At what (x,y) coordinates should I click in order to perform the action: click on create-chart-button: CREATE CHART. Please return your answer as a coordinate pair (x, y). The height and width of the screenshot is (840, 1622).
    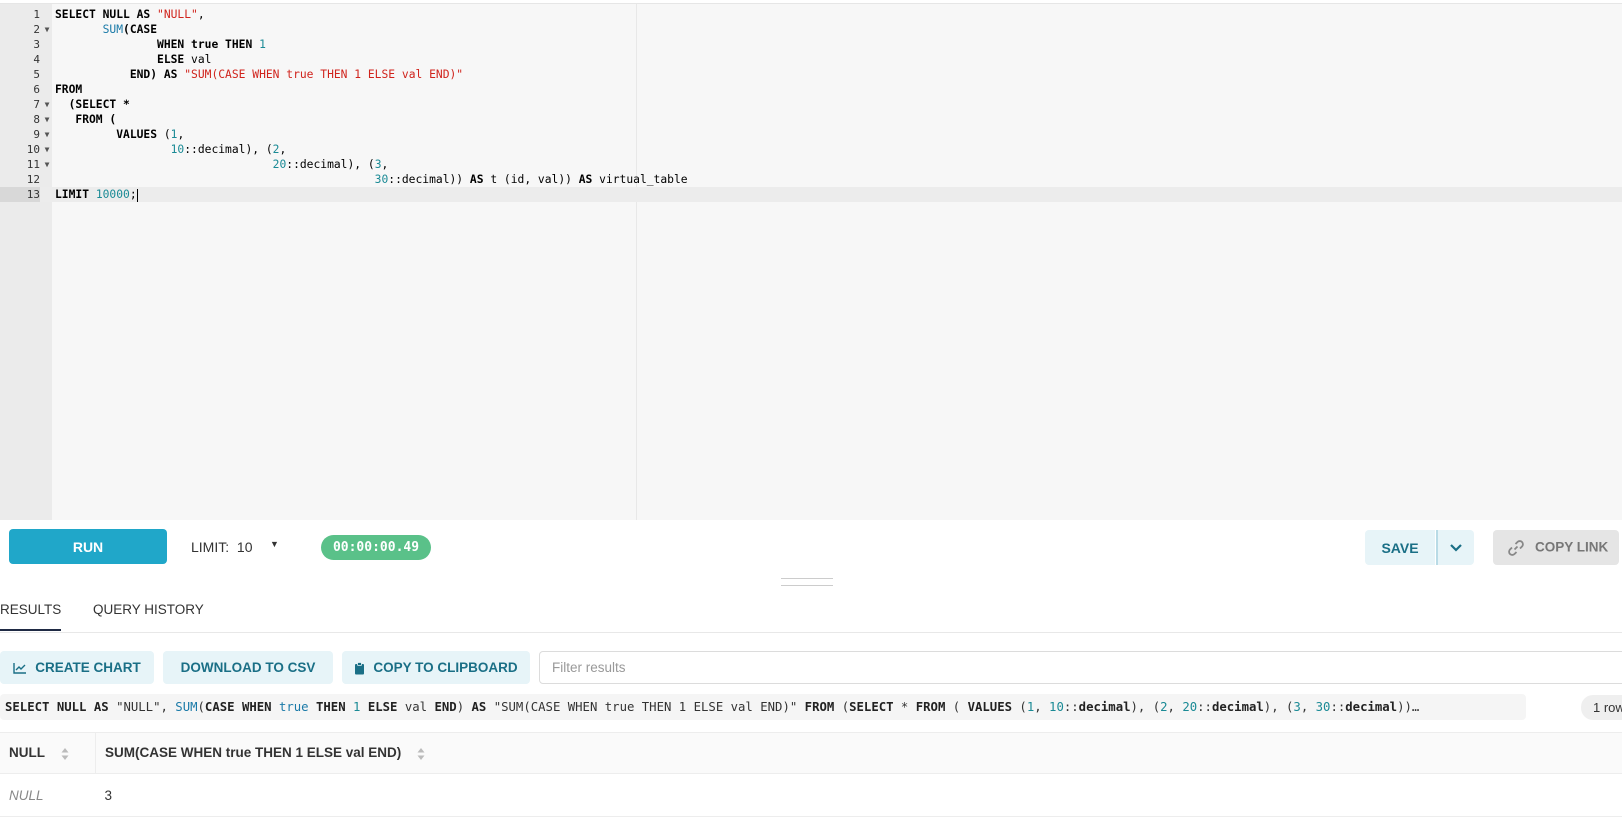
    Looking at the image, I should click on (77, 667).